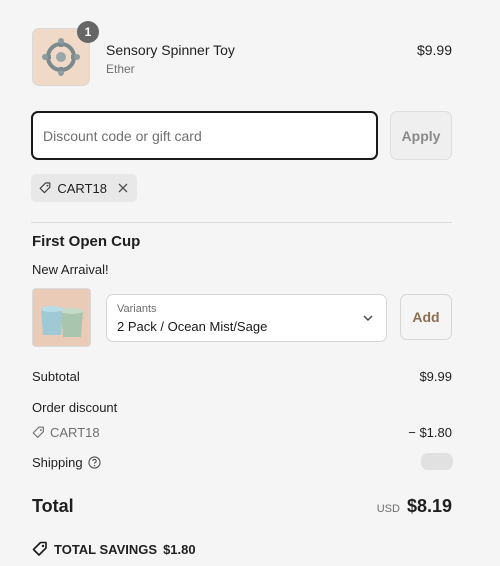 The image size is (500, 566). What do you see at coordinates (57, 462) in the screenshot?
I see `shipping-label: Shipping` at bounding box center [57, 462].